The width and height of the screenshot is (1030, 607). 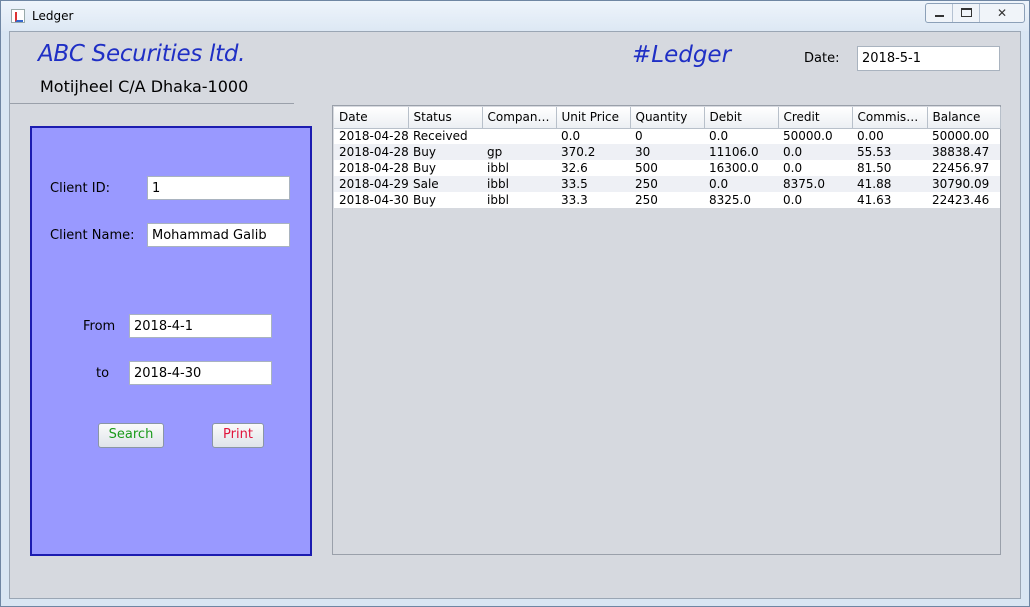 I want to click on cell-debit: 16300.0, so click(x=741, y=168).